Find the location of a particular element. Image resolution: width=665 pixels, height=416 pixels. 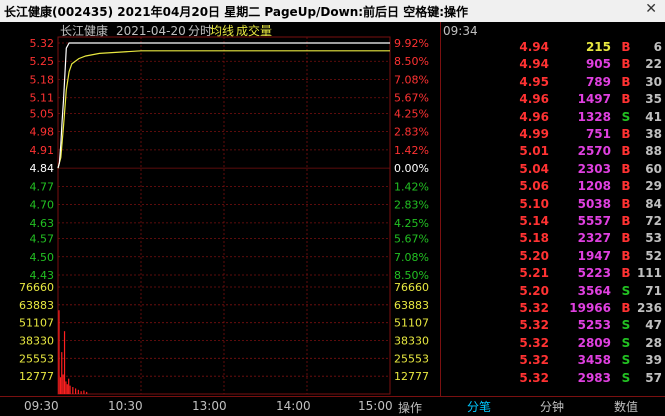

tick-price: 5.14 is located at coordinates (534, 221).